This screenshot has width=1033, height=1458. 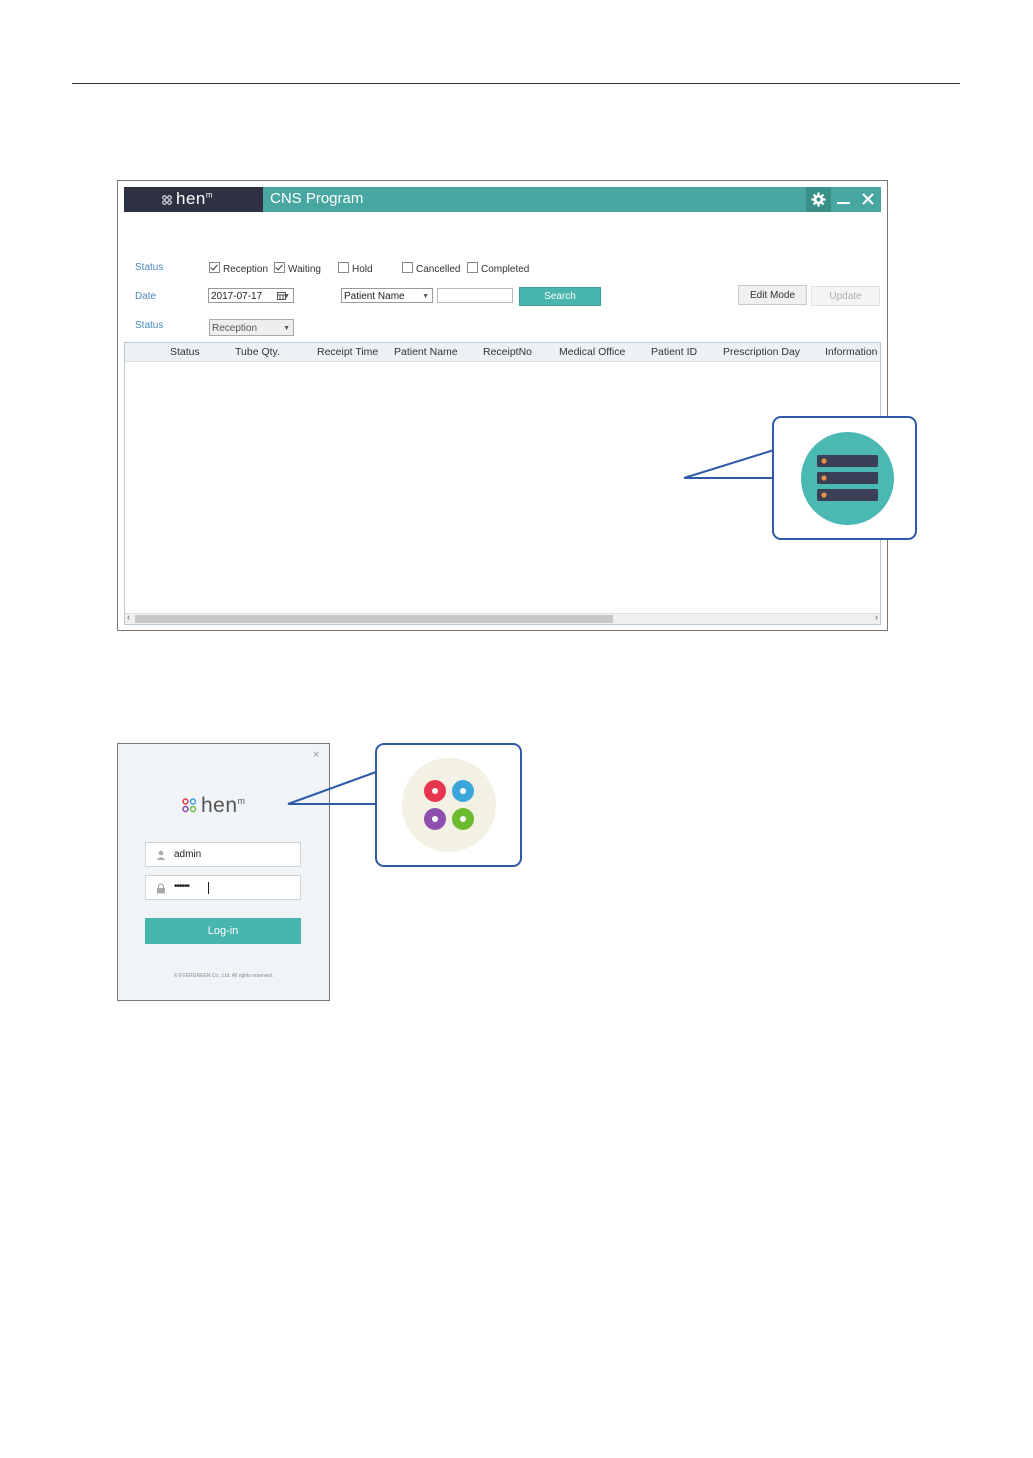 What do you see at coordinates (297, 268) in the screenshot?
I see `checkbox-waiting: Waiting` at bounding box center [297, 268].